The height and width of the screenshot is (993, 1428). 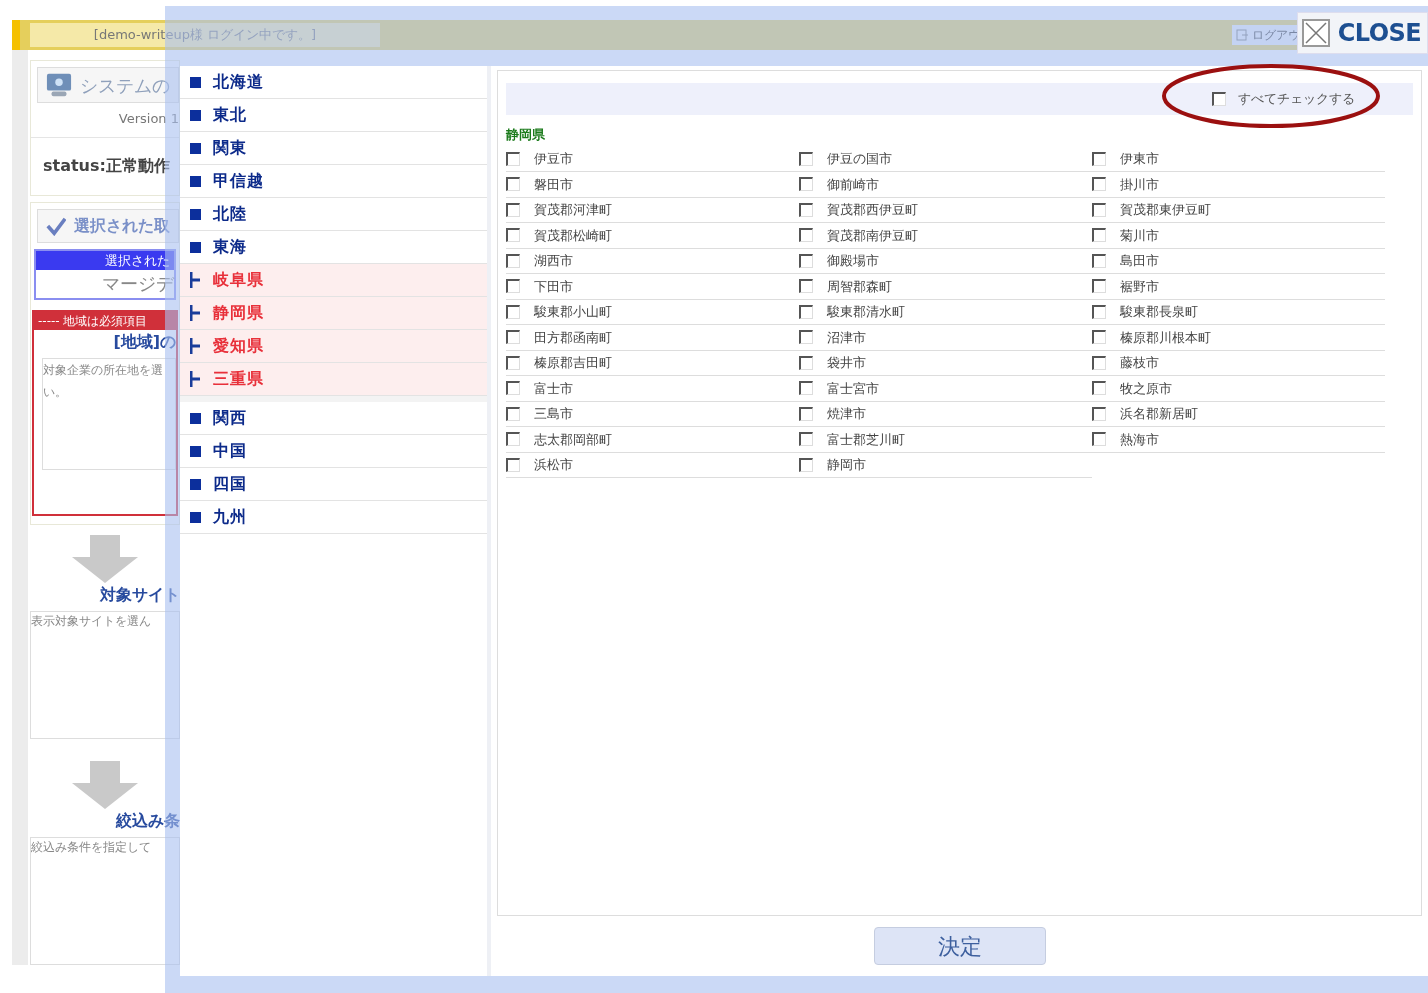 What do you see at coordinates (1238, 210) in the screenshot?
I see `municipality-option: 賀茂郡東伊豆町` at bounding box center [1238, 210].